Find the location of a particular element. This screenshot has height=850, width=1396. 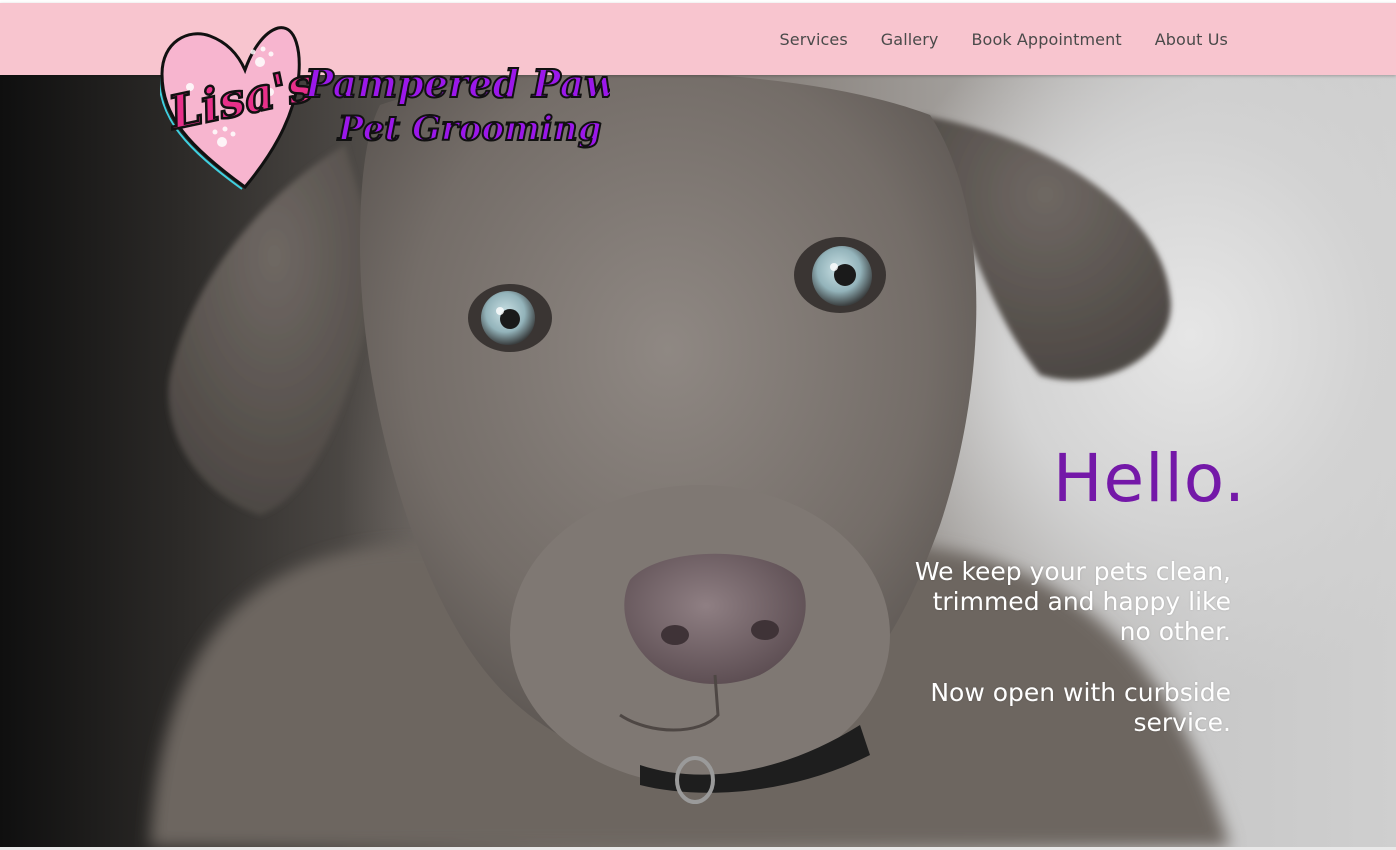

nav-gallery: Gallery is located at coordinates (910, 39).